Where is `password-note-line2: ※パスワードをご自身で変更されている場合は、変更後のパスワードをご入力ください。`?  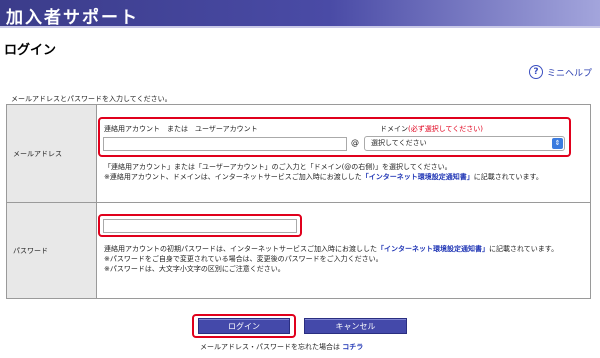 password-note-line2: ※パスワードをご自身で変更されている場合は、変更後のパスワードをご入力ください。 is located at coordinates (243, 259).